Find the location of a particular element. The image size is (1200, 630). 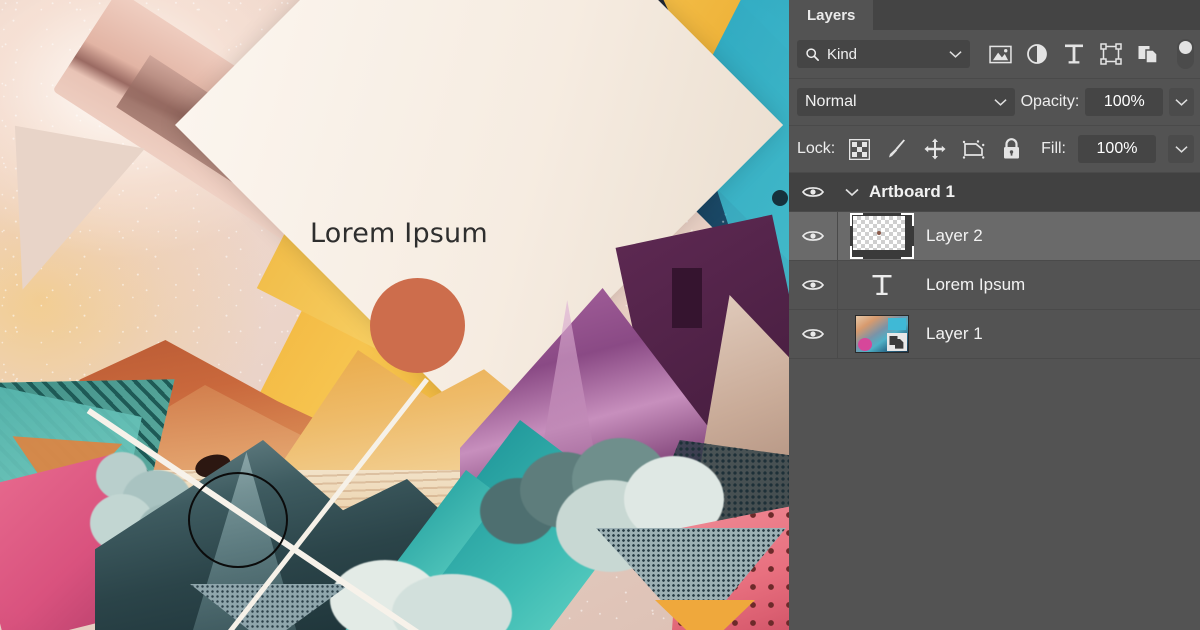

lock-image-pixels-icon is located at coordinates (897, 149).